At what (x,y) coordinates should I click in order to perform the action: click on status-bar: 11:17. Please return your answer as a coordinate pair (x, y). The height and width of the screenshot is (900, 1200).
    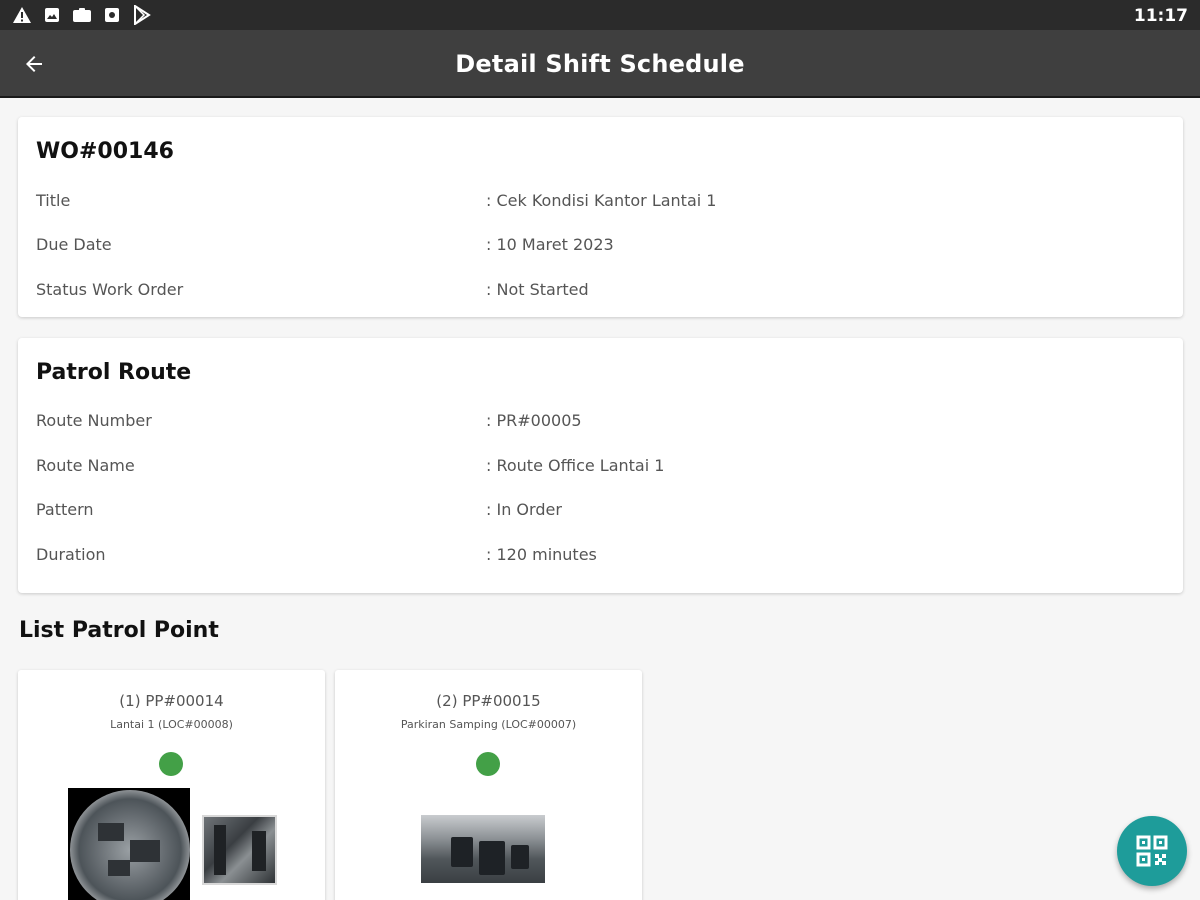
    Looking at the image, I should click on (600, 15).